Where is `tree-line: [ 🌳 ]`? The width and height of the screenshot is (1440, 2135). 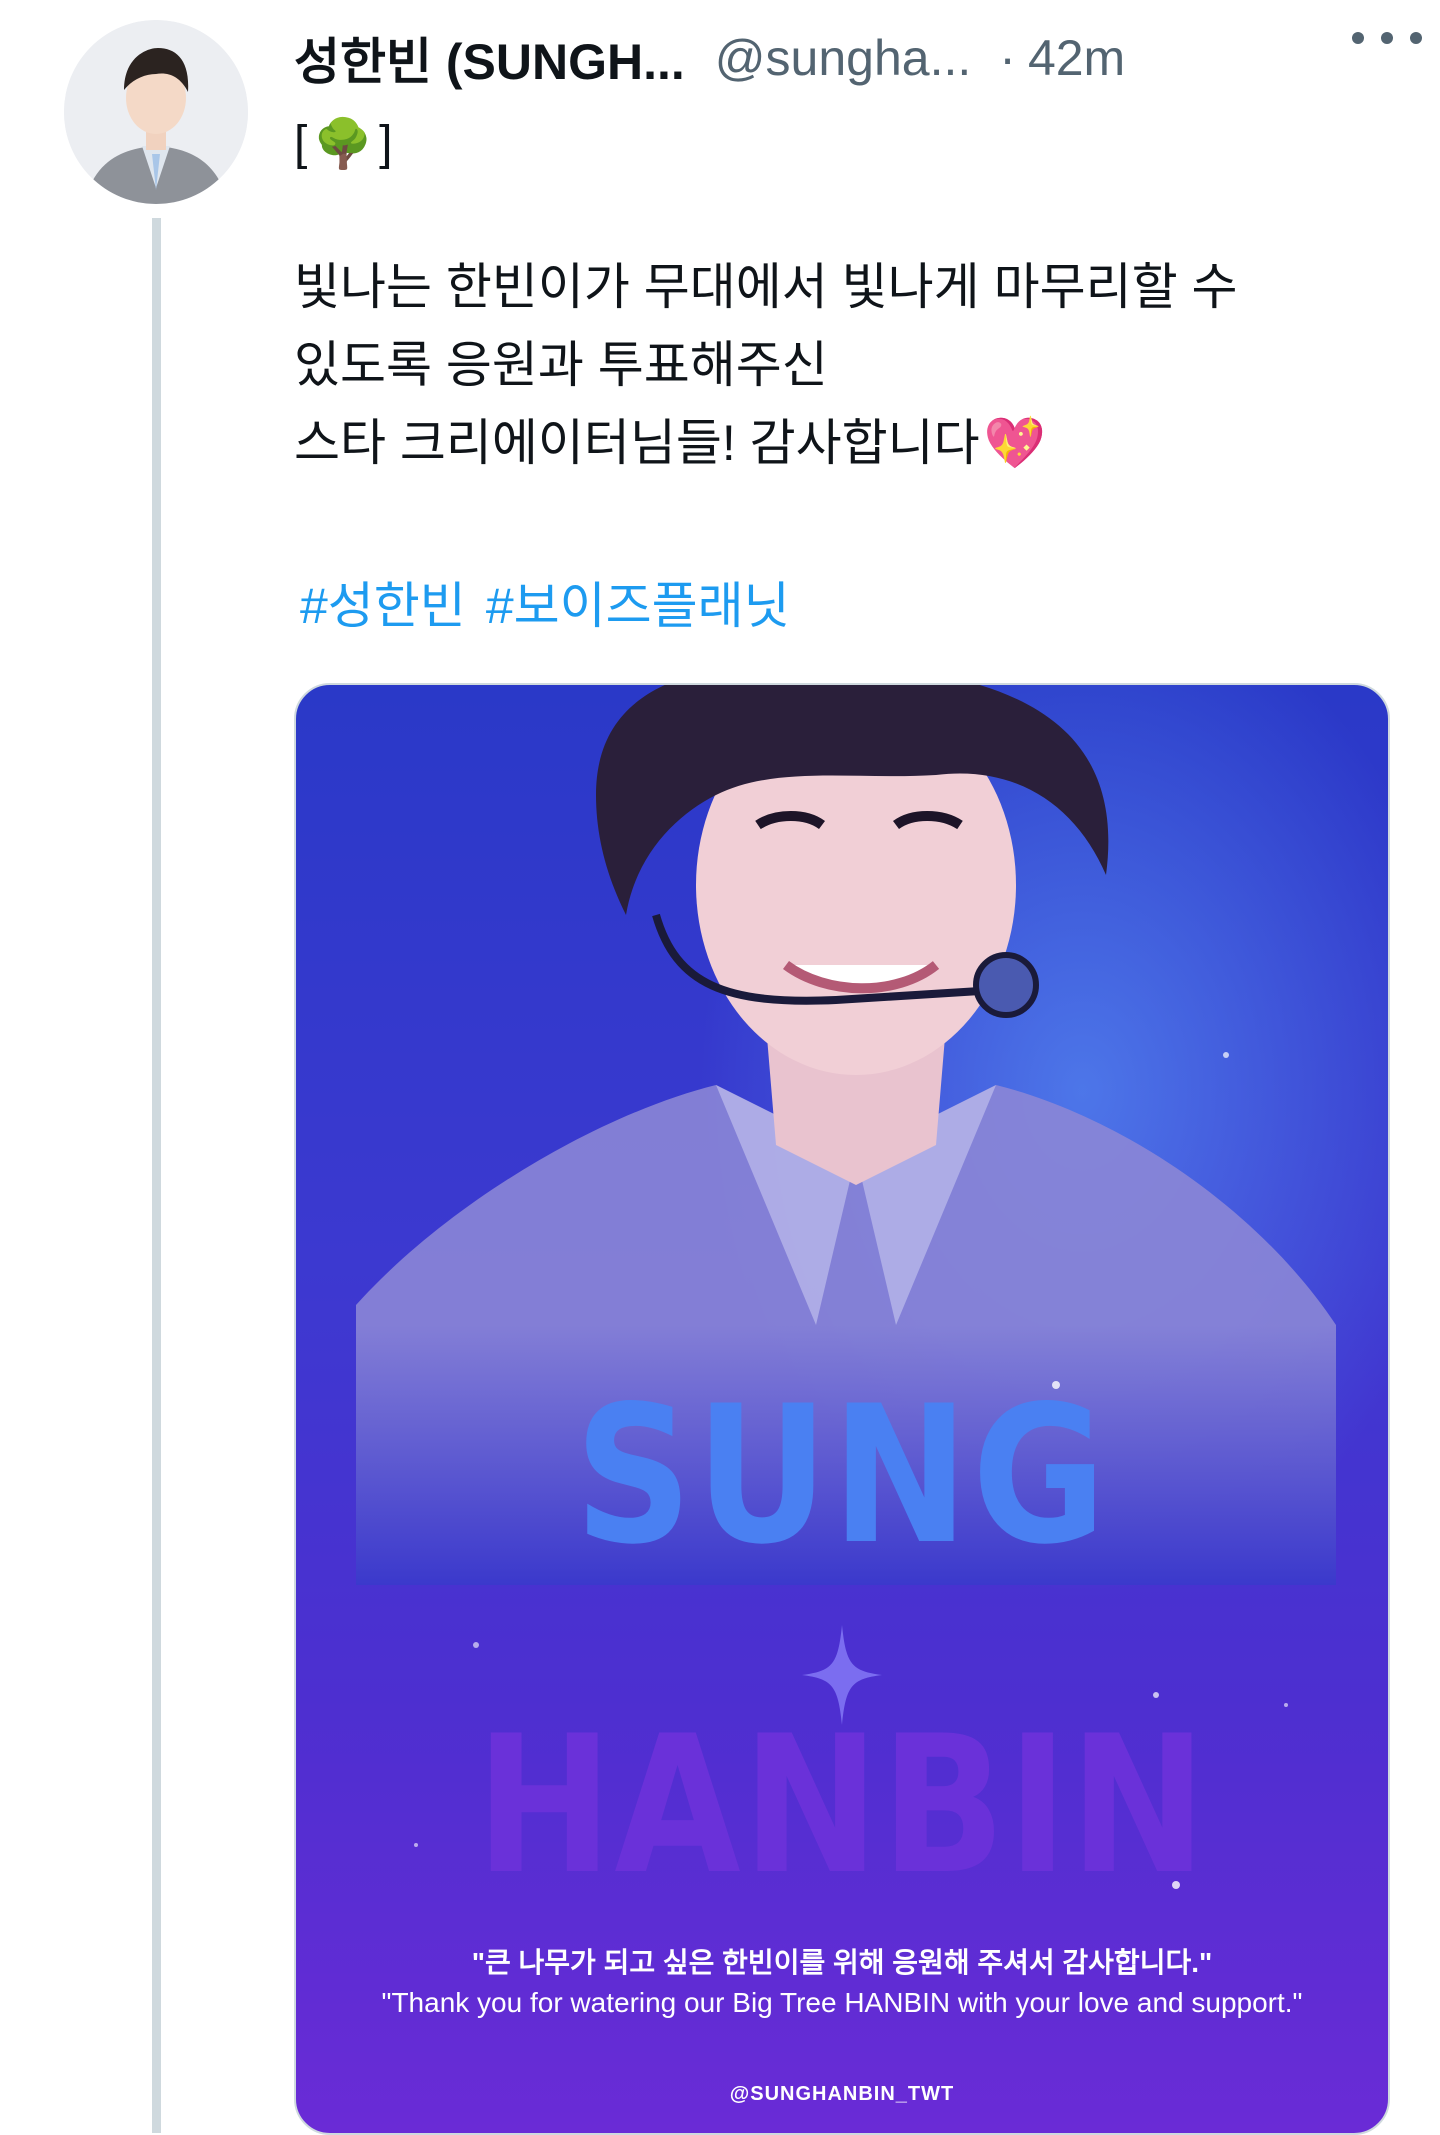
tree-line: [ 🌳 ] is located at coordinates (343, 143).